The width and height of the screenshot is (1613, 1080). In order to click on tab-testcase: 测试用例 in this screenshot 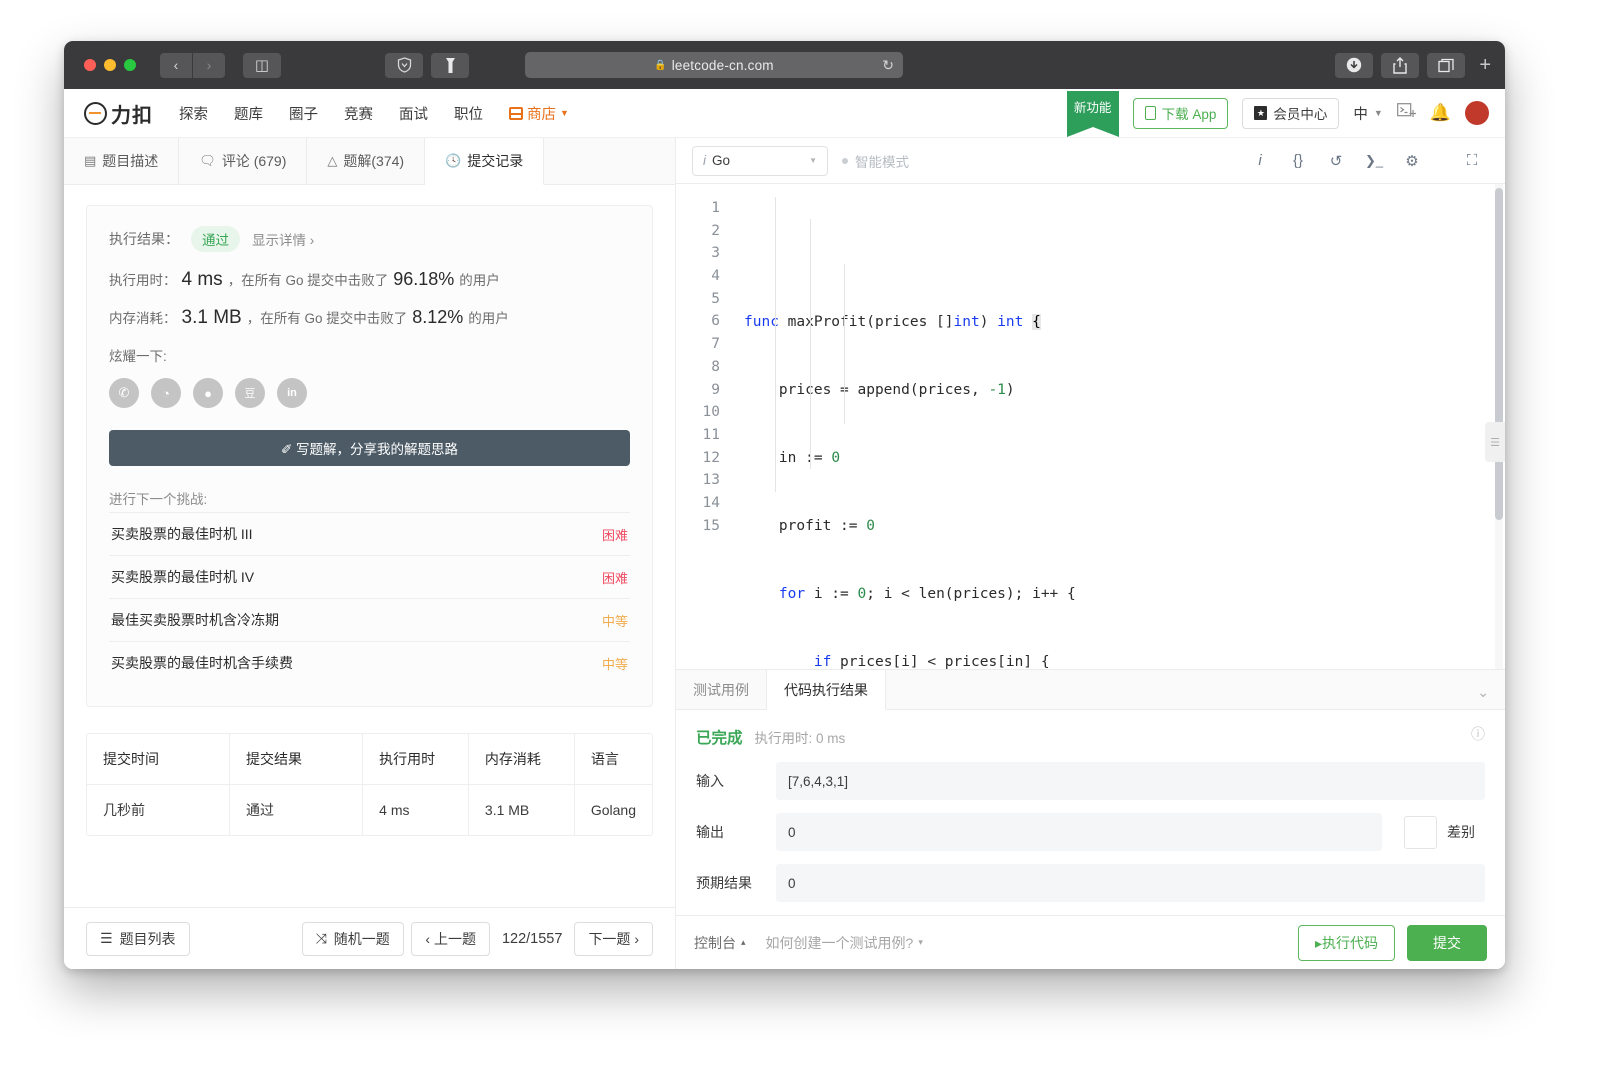, I will do `click(721, 690)`.